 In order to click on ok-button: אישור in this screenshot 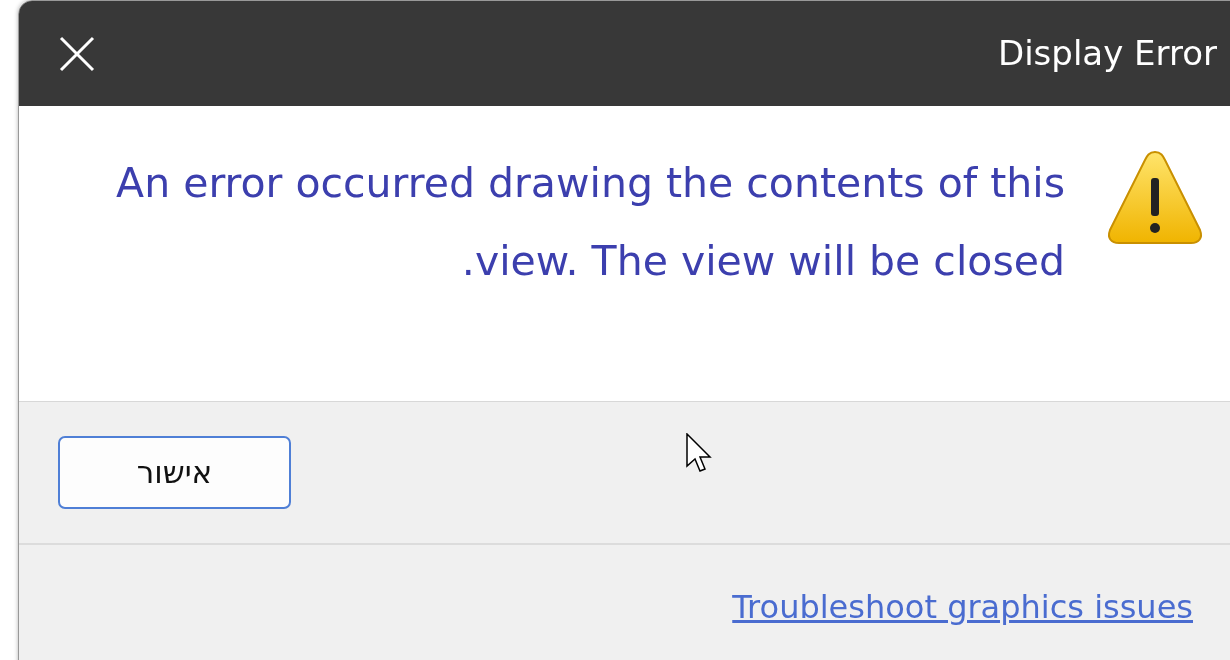, I will do `click(174, 472)`.